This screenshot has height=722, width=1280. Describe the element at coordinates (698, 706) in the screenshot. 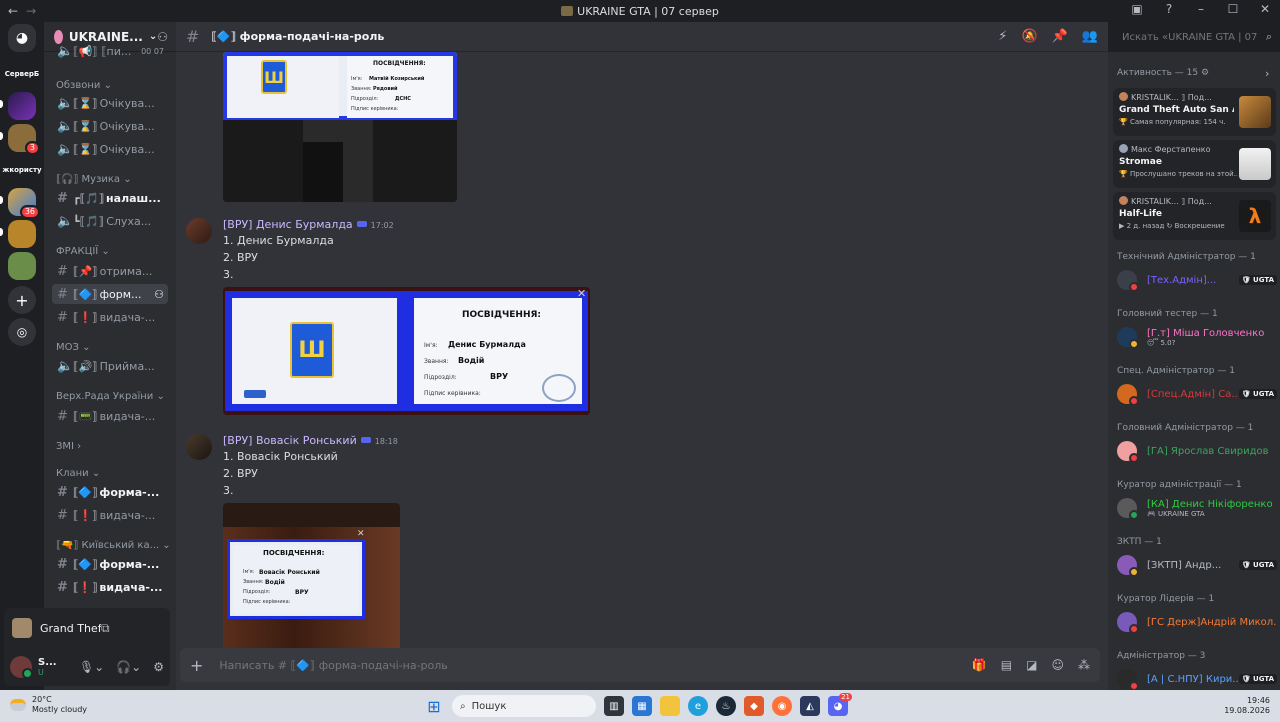

I see `edge-icon: e` at that location.